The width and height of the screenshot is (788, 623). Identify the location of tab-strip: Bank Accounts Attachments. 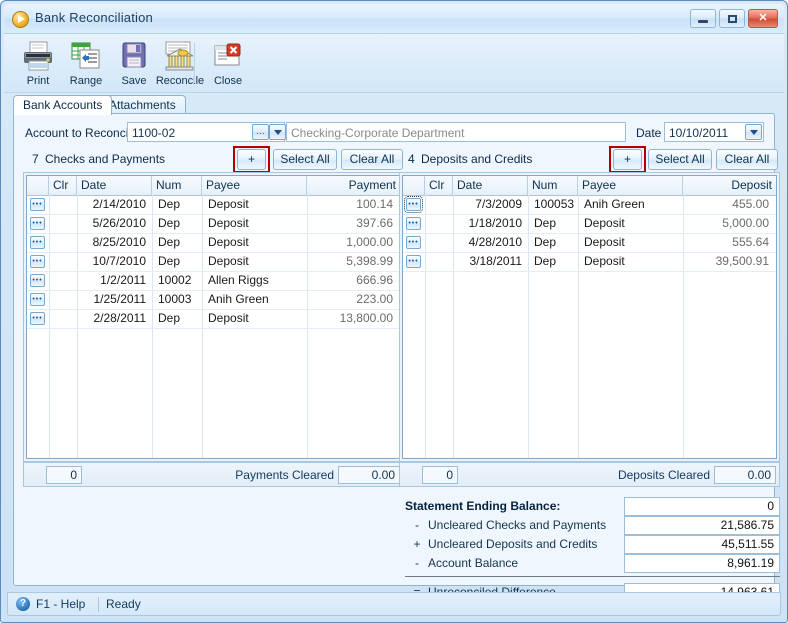
(394, 103).